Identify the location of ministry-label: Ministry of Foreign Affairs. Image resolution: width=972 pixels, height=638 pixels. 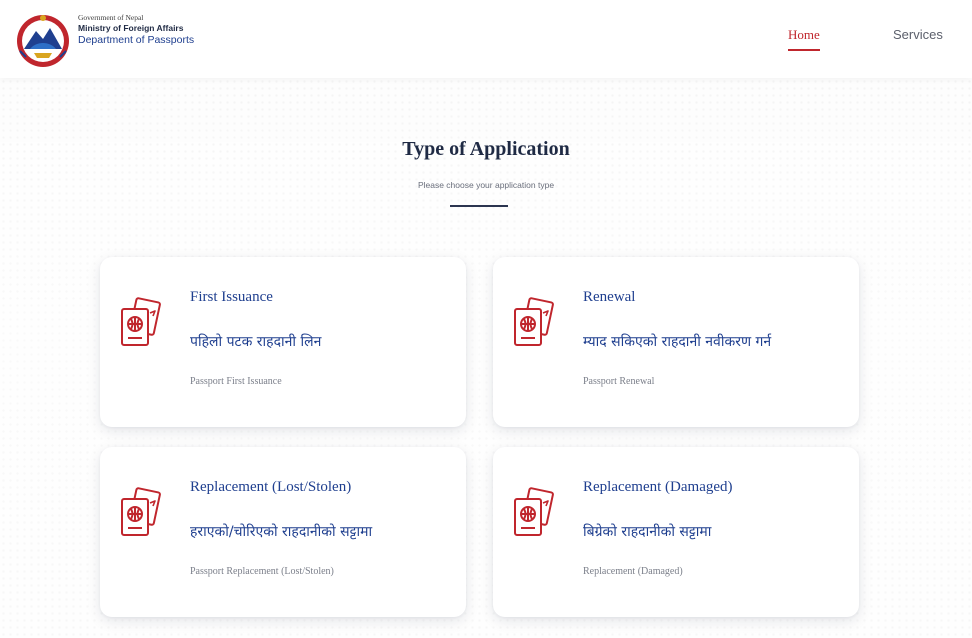
(131, 27).